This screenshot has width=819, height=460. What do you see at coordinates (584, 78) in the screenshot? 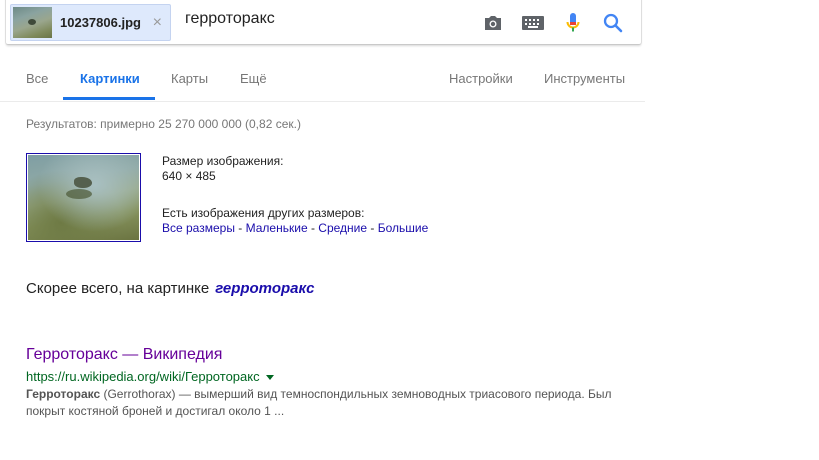
I see `tools-link: Инструменты` at bounding box center [584, 78].